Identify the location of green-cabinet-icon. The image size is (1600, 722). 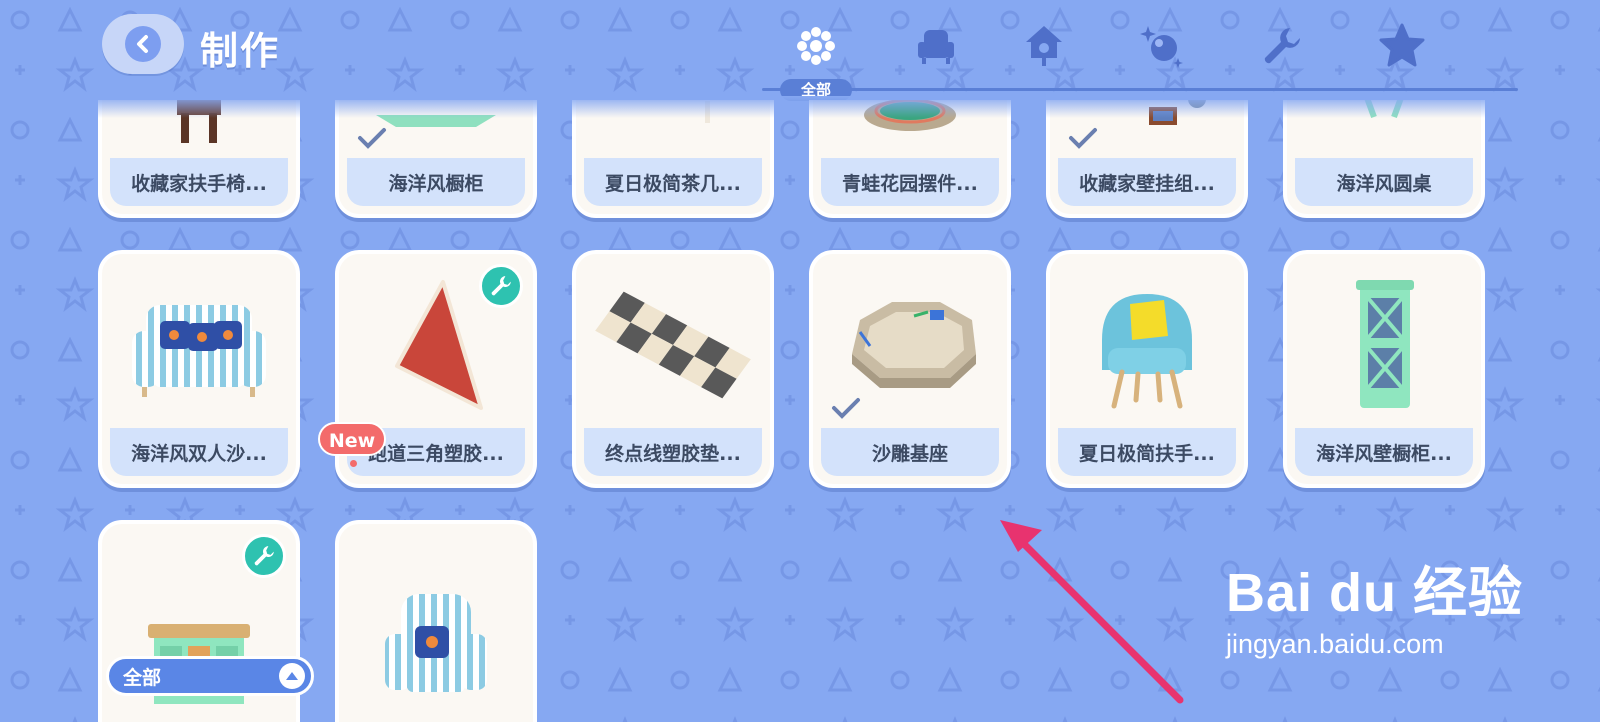
(1385, 344).